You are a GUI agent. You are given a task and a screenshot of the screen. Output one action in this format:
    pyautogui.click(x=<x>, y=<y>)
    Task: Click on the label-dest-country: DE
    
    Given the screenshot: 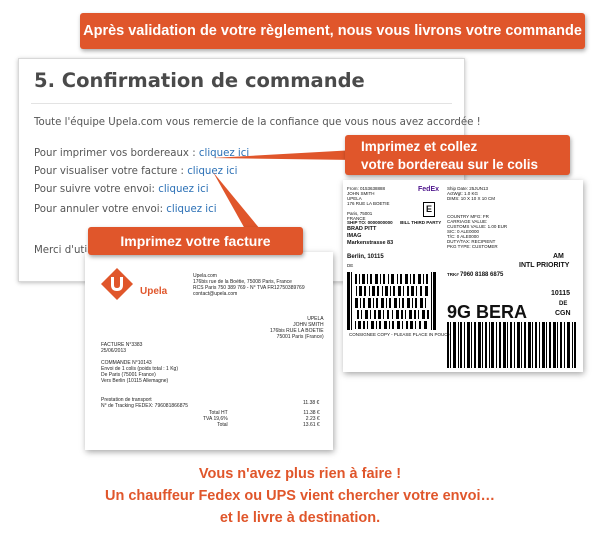 What is the action you would take?
    pyautogui.click(x=563, y=304)
    